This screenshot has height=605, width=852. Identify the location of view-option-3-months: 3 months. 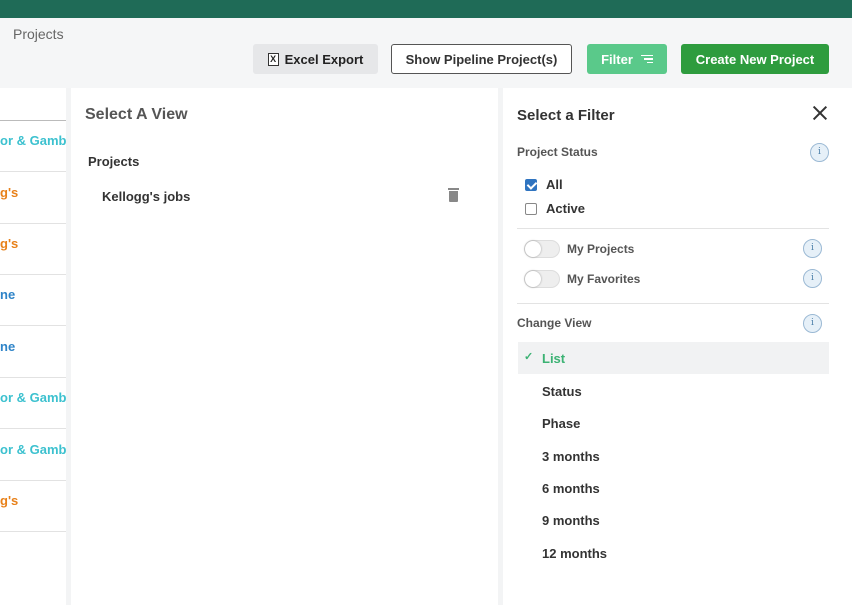
(673, 456).